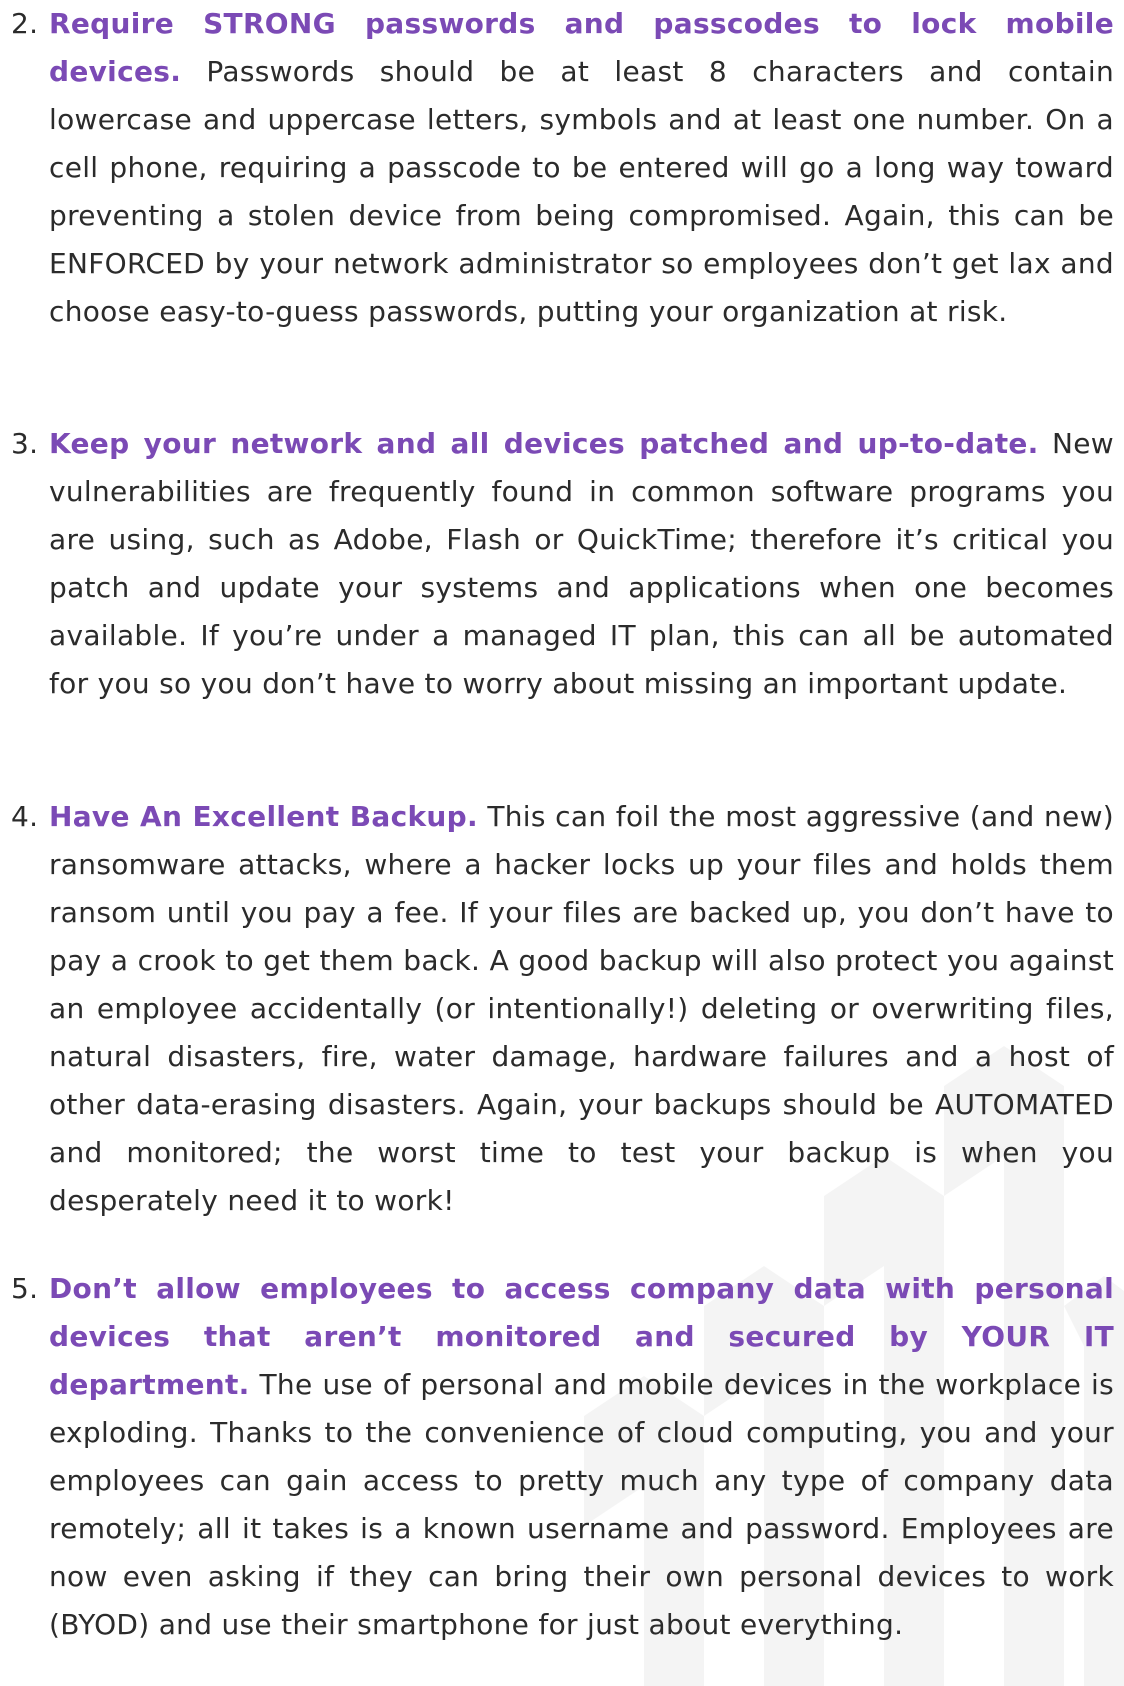  What do you see at coordinates (25, 443) in the screenshot?
I see `item-number: 3.` at bounding box center [25, 443].